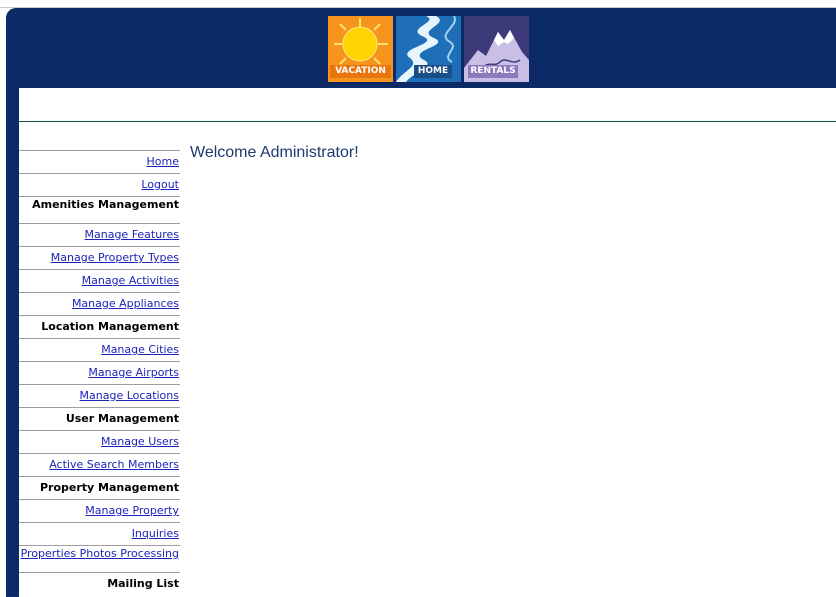 This screenshot has height=597, width=836. What do you see at coordinates (418, 4) in the screenshot?
I see `top-strip` at bounding box center [418, 4].